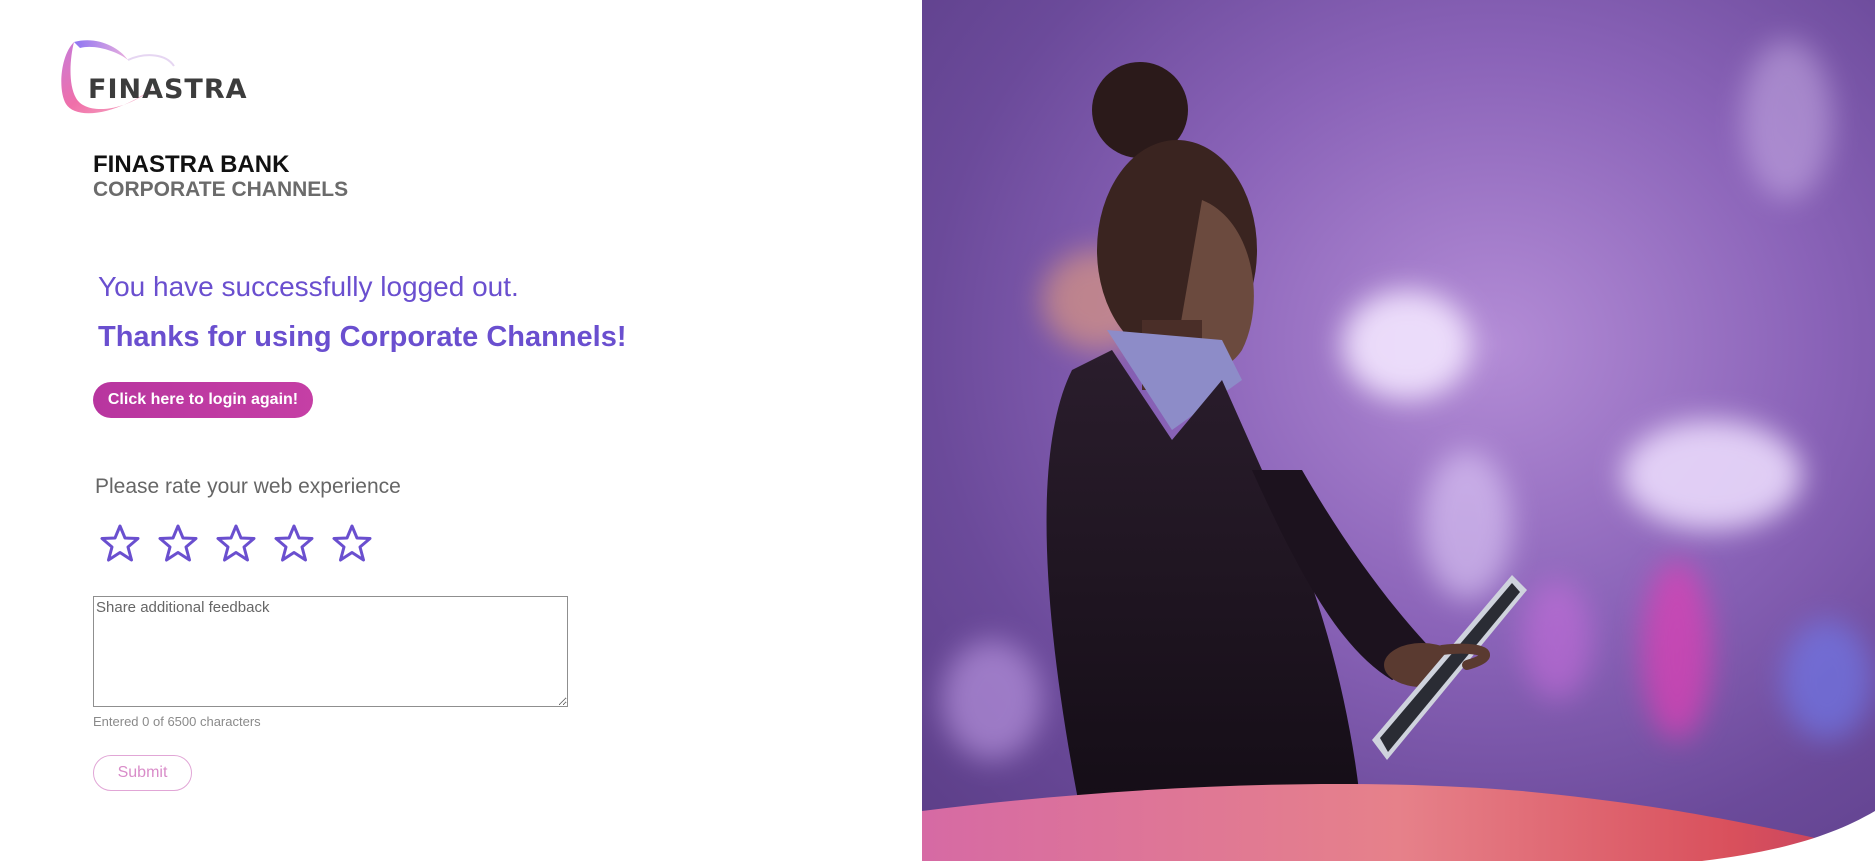  I want to click on decorative-wave, so click(1398, 822).